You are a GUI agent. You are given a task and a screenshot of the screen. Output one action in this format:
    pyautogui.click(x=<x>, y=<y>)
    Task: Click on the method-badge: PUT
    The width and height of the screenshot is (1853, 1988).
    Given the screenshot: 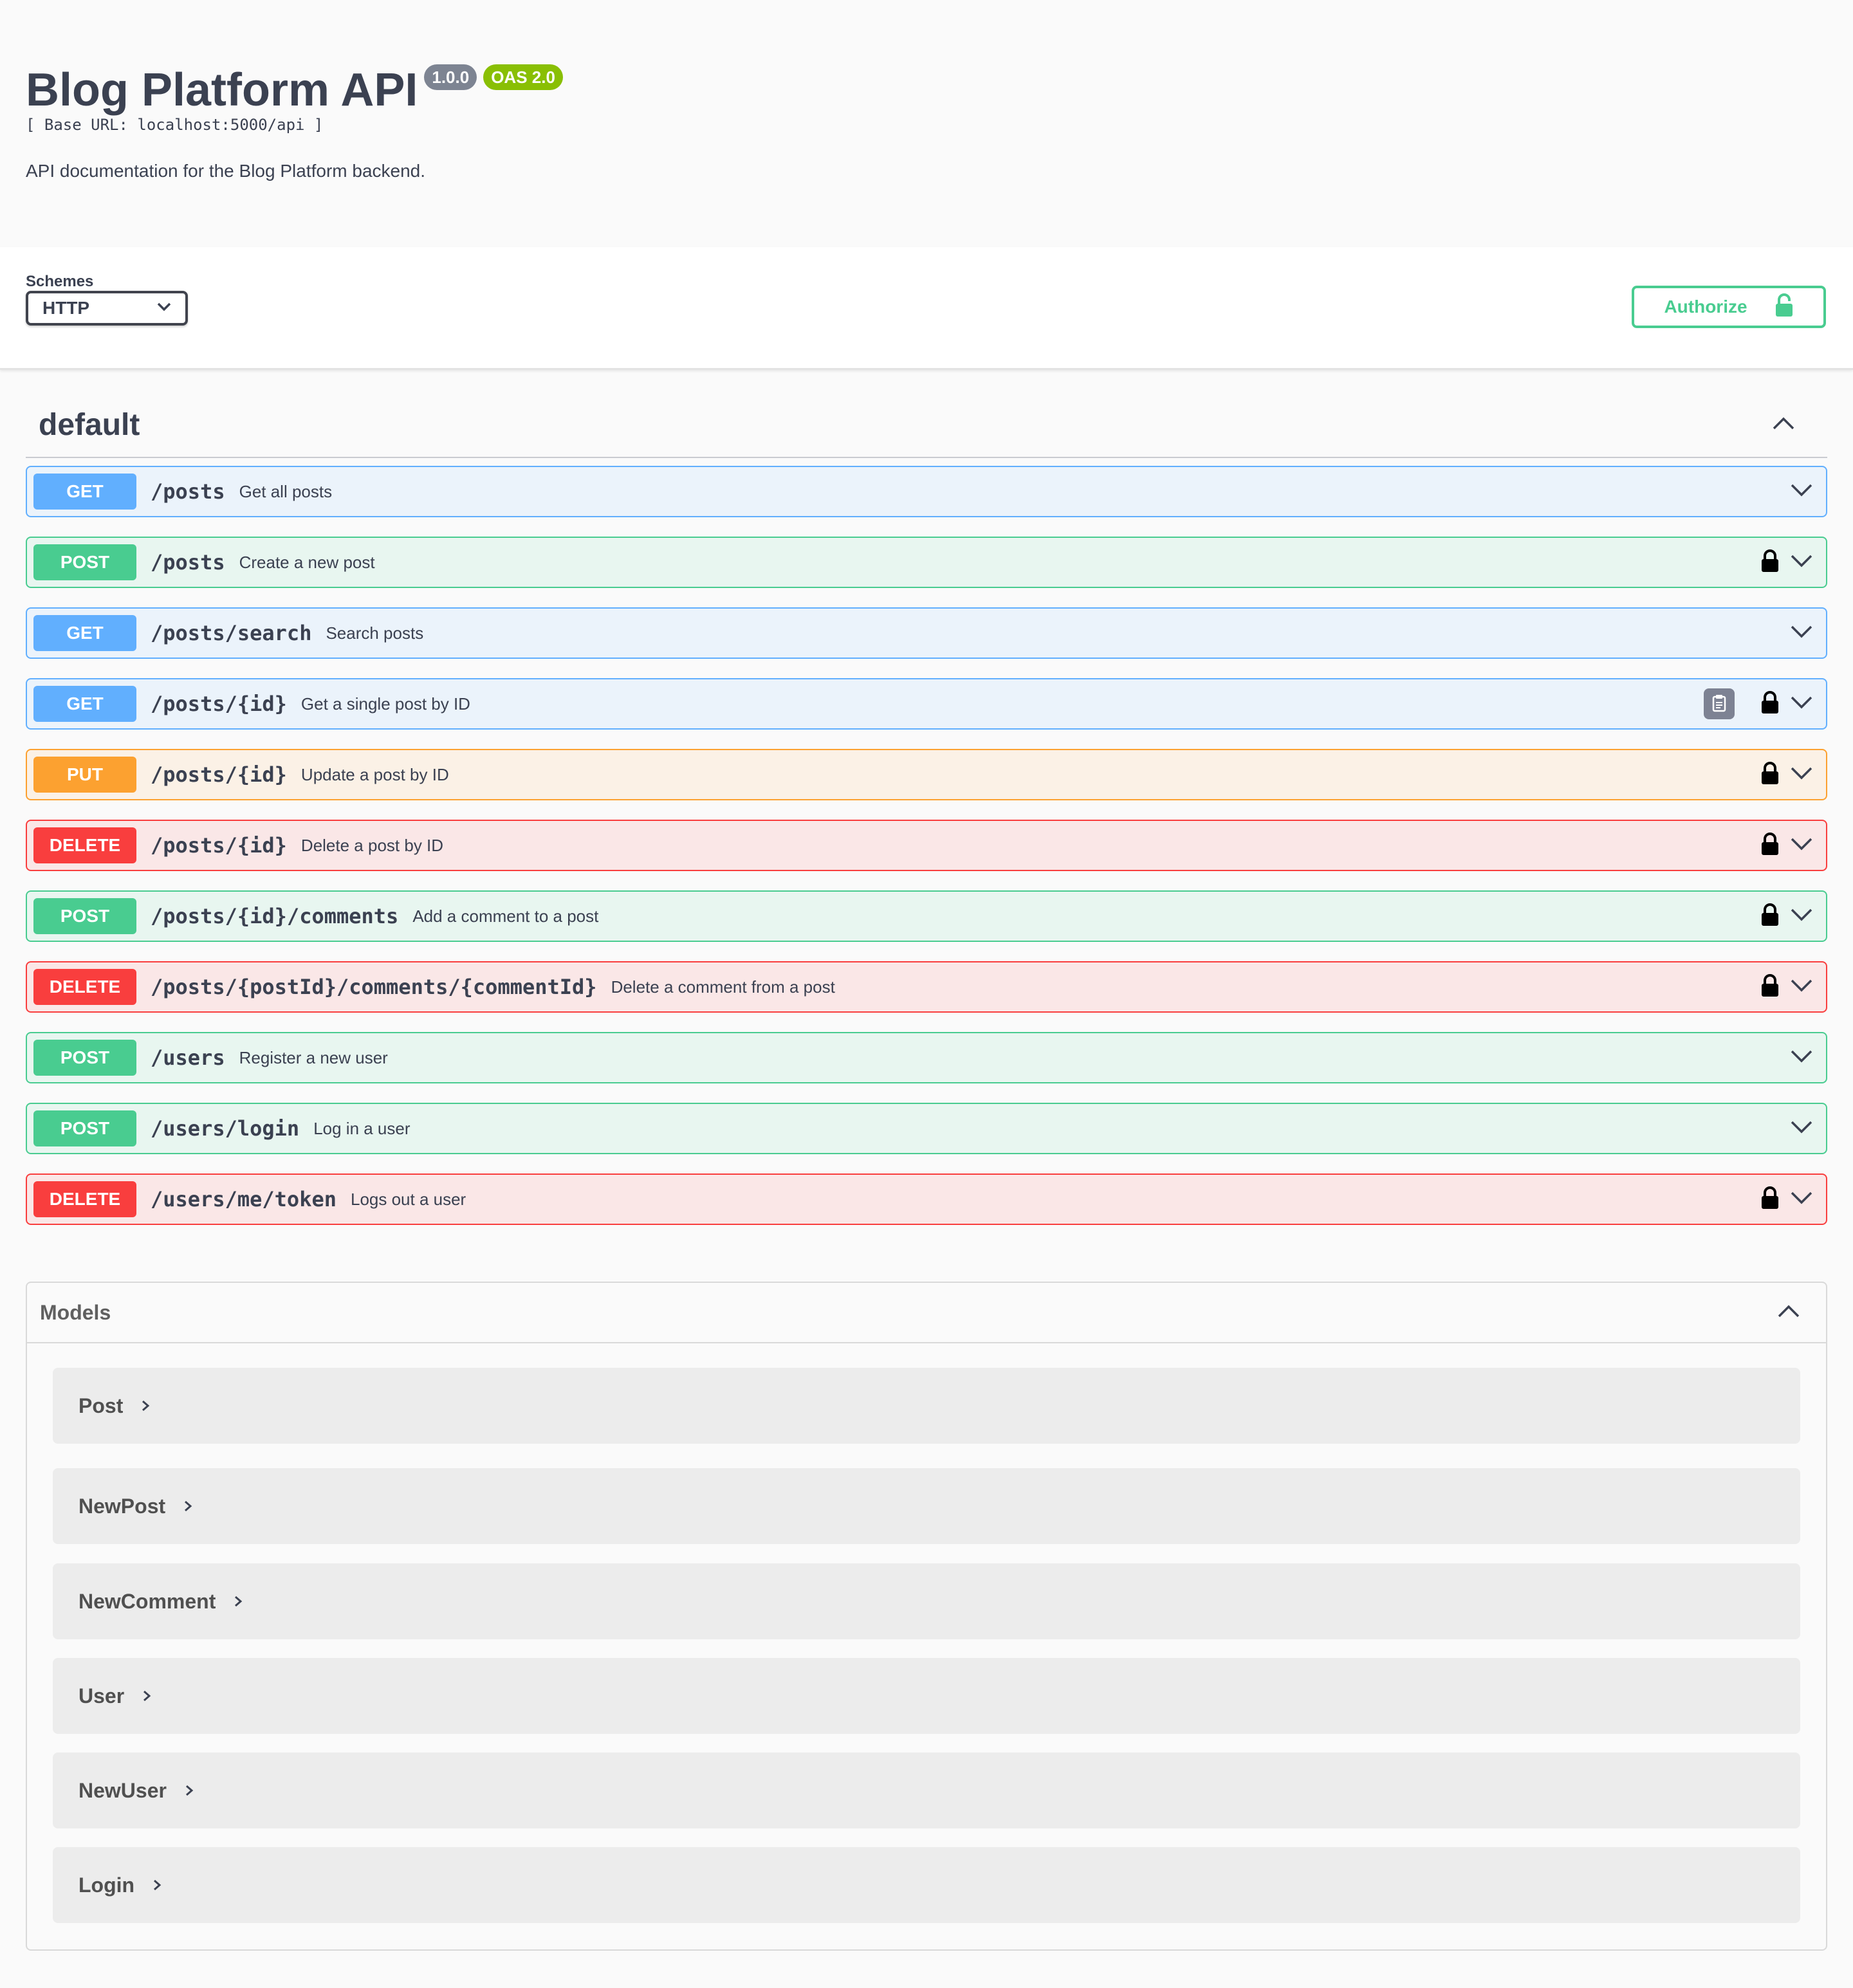 What is the action you would take?
    pyautogui.click(x=84, y=775)
    